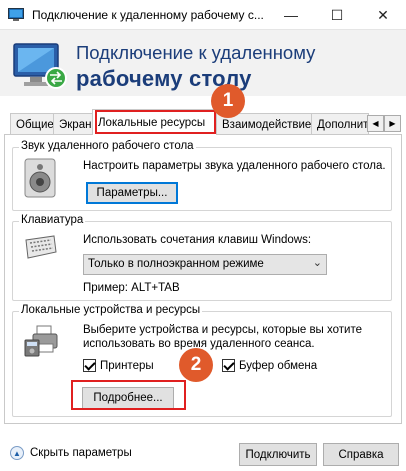 Image resolution: width=406 pixels, height=471 pixels. I want to click on devices-group-title: Локальные устройства и ресурсы, so click(111, 310).